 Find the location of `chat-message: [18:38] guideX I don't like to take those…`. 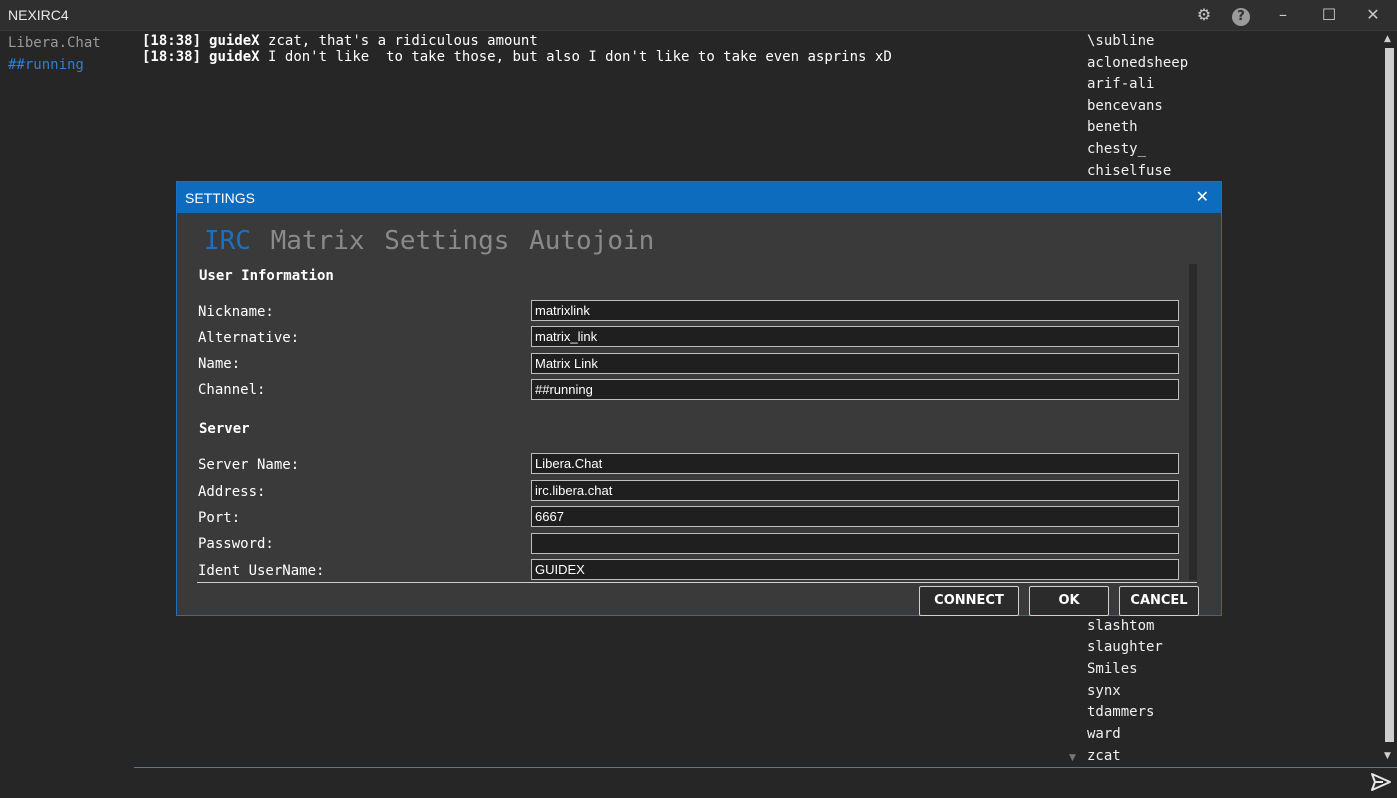

chat-message: [18:38] guideX I don't like to take those… is located at coordinates (517, 57).